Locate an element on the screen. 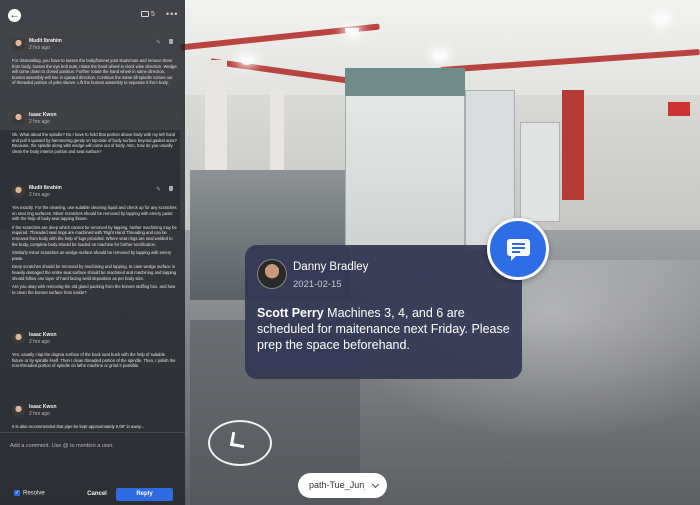 This screenshot has height=505, width=700. comment-count-icon is located at coordinates (145, 14).